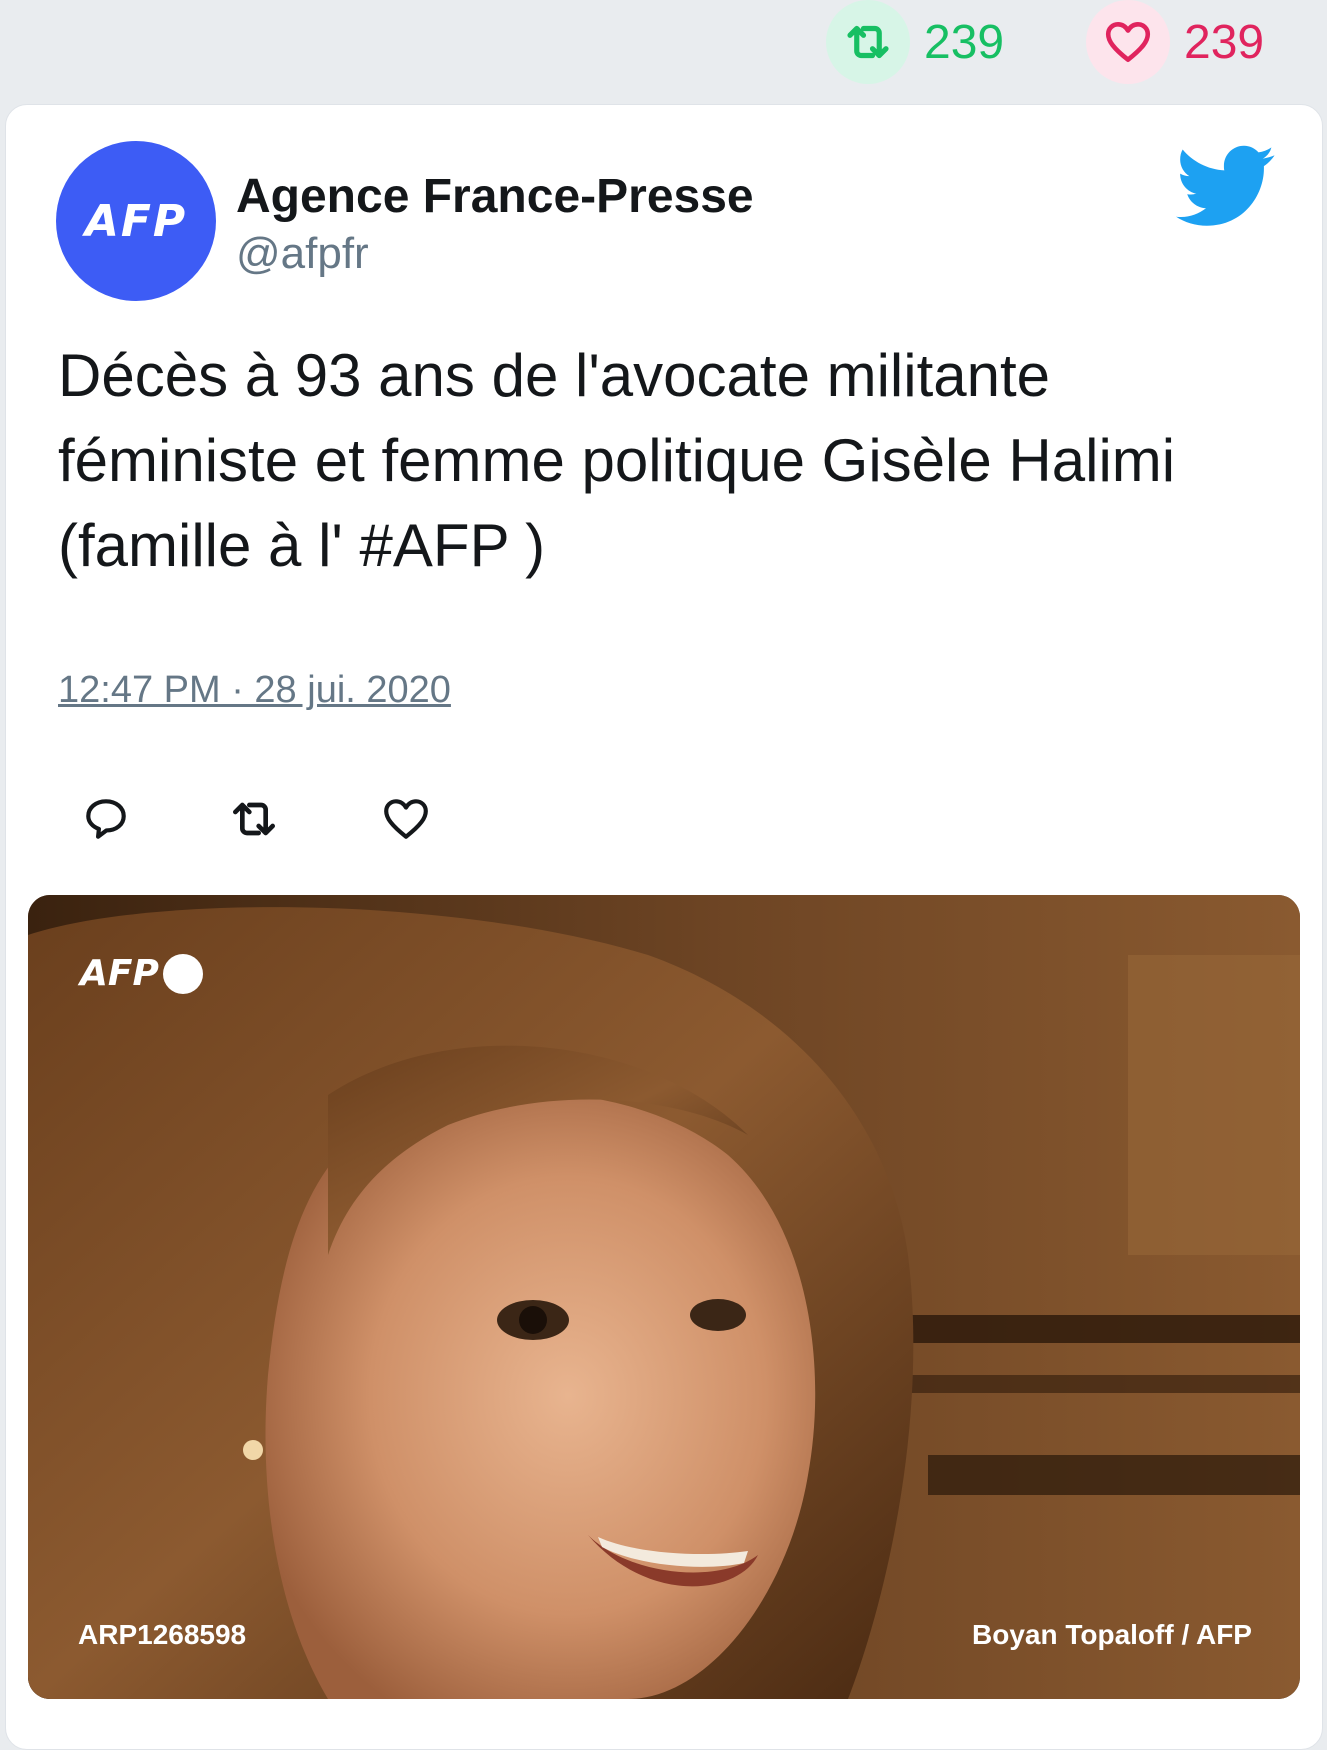  I want to click on reply-button, so click(106, 819).